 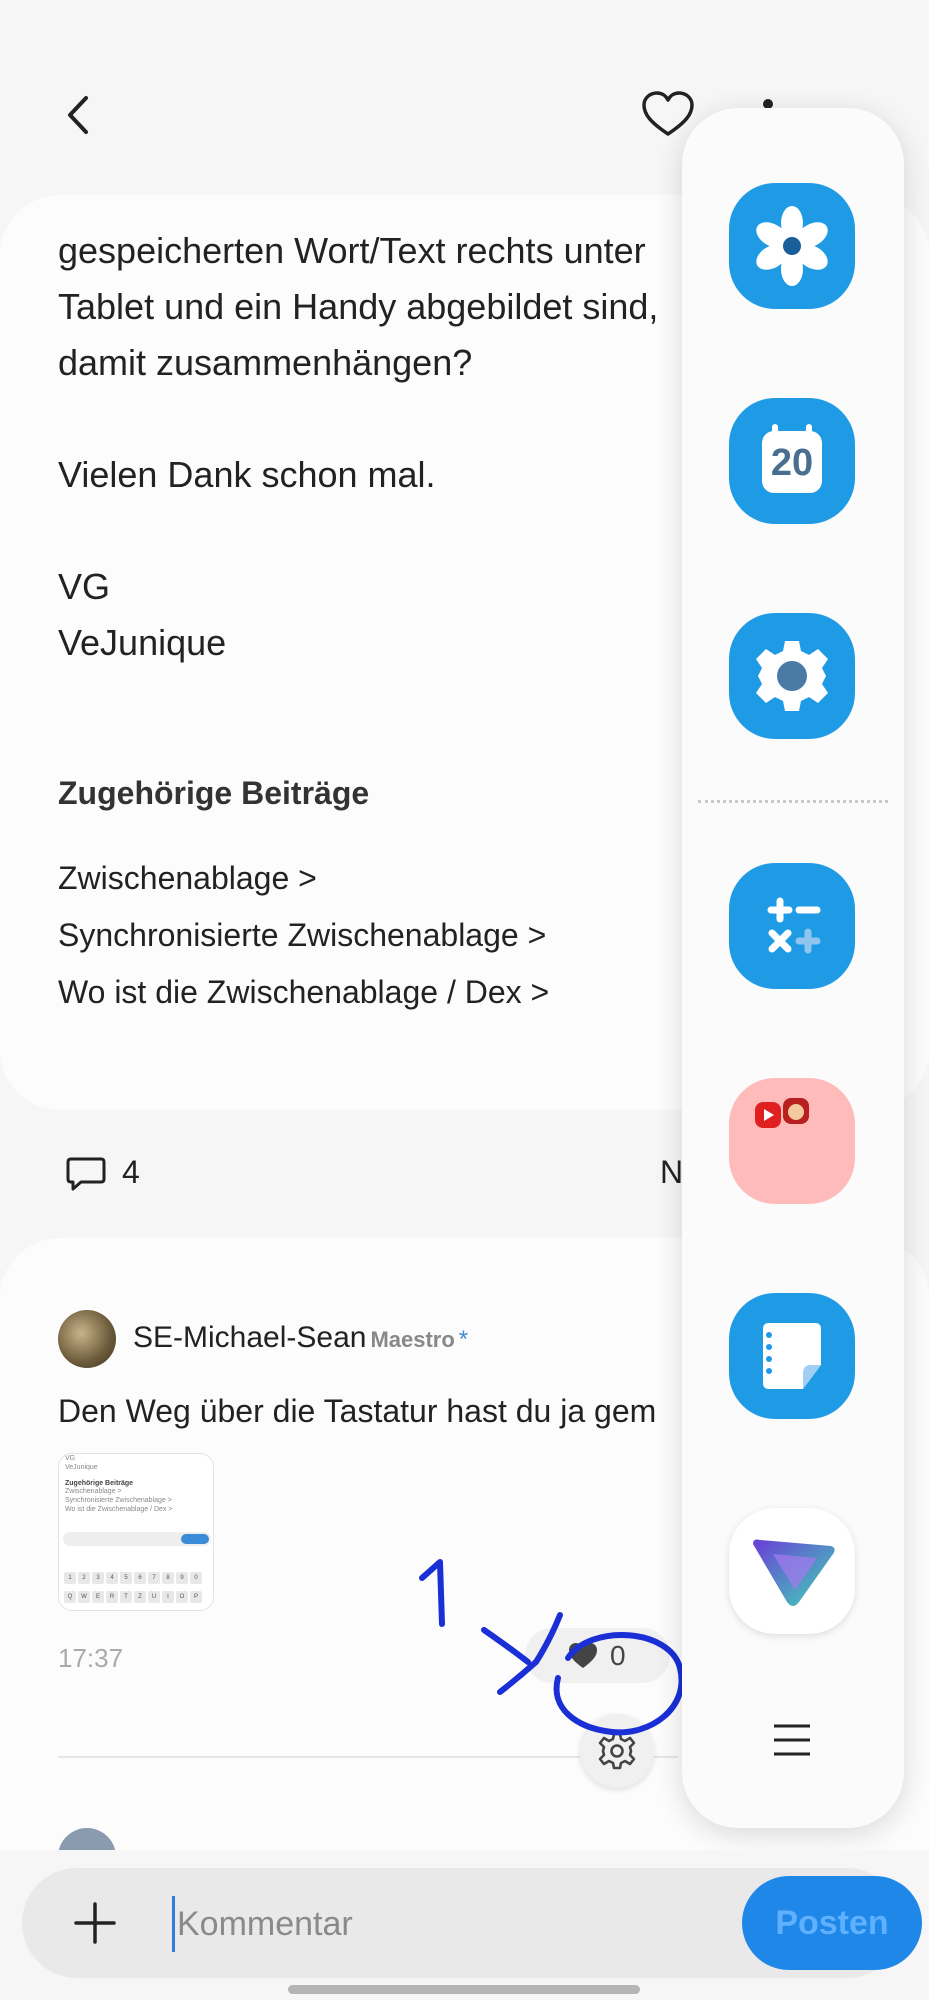 What do you see at coordinates (250, 1337) in the screenshot?
I see `author-name: SE-Michael-Sean` at bounding box center [250, 1337].